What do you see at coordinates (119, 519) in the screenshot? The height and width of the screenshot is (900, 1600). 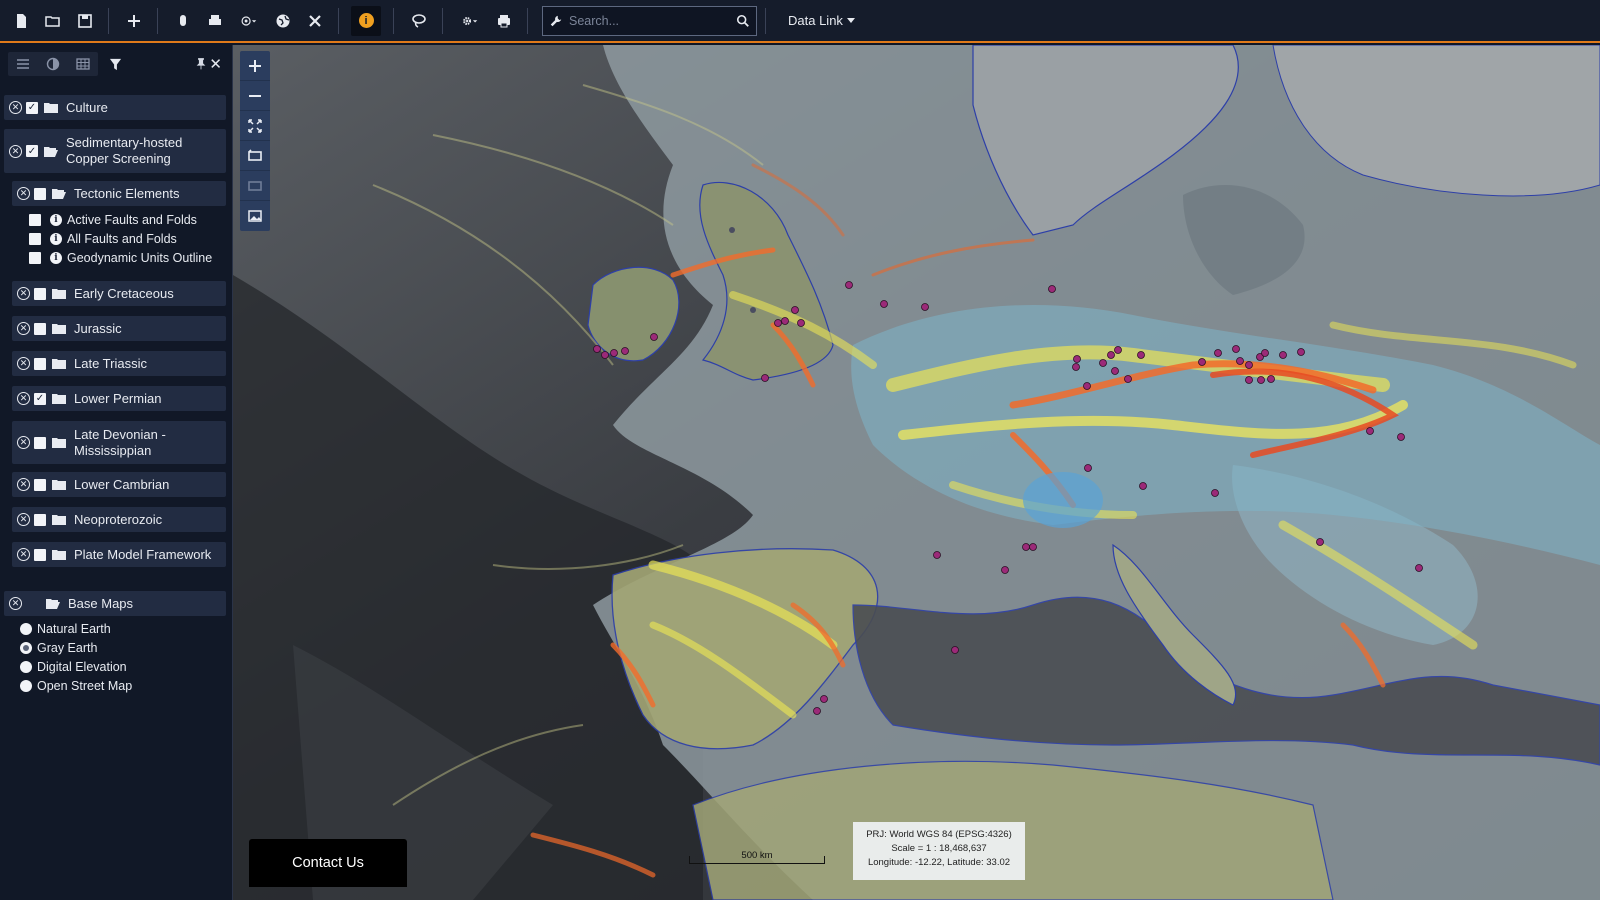 I see `layer-row-neoproterozoic: ✕ Neoproterozoic` at bounding box center [119, 519].